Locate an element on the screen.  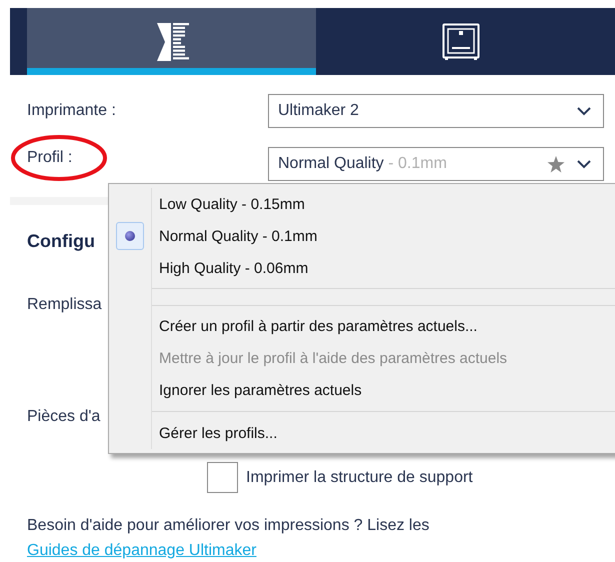
setting-label: Pièces d'a is located at coordinates (63, 417).